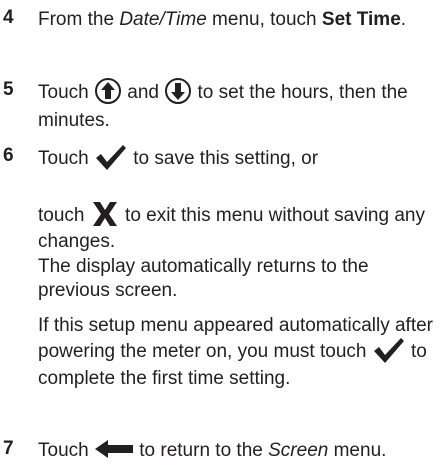  What do you see at coordinates (361, 19) in the screenshot?
I see `button-name: Set Time` at bounding box center [361, 19].